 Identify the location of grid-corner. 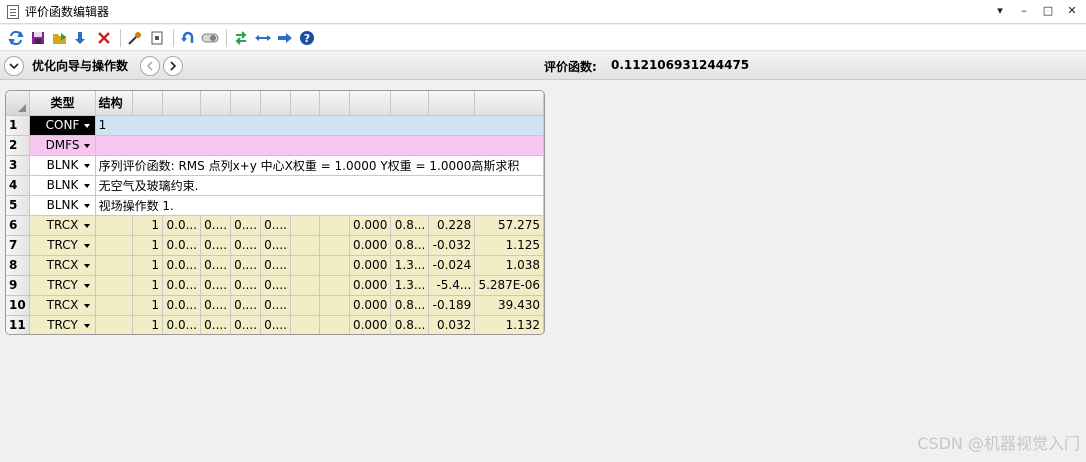
(18, 103).